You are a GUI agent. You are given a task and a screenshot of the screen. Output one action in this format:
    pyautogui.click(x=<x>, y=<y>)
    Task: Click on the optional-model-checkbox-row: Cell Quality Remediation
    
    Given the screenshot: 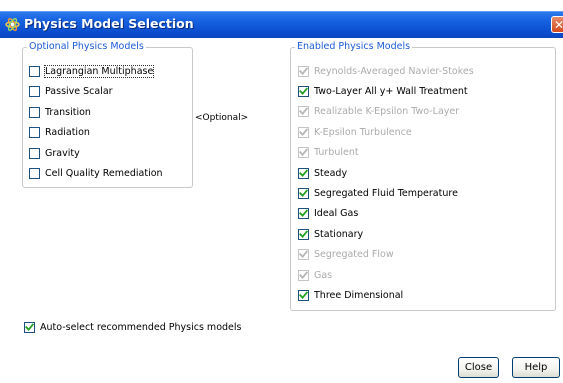 What is the action you would take?
    pyautogui.click(x=96, y=174)
    